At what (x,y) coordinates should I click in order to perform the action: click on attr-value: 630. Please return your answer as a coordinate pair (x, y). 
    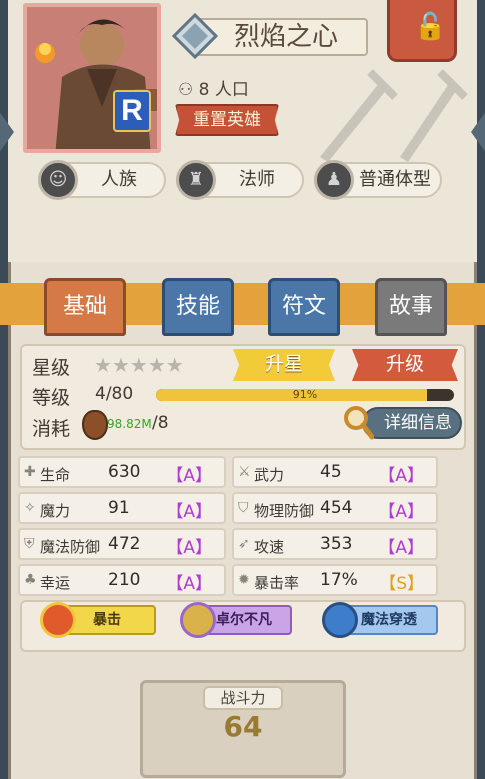
    Looking at the image, I should click on (124, 472).